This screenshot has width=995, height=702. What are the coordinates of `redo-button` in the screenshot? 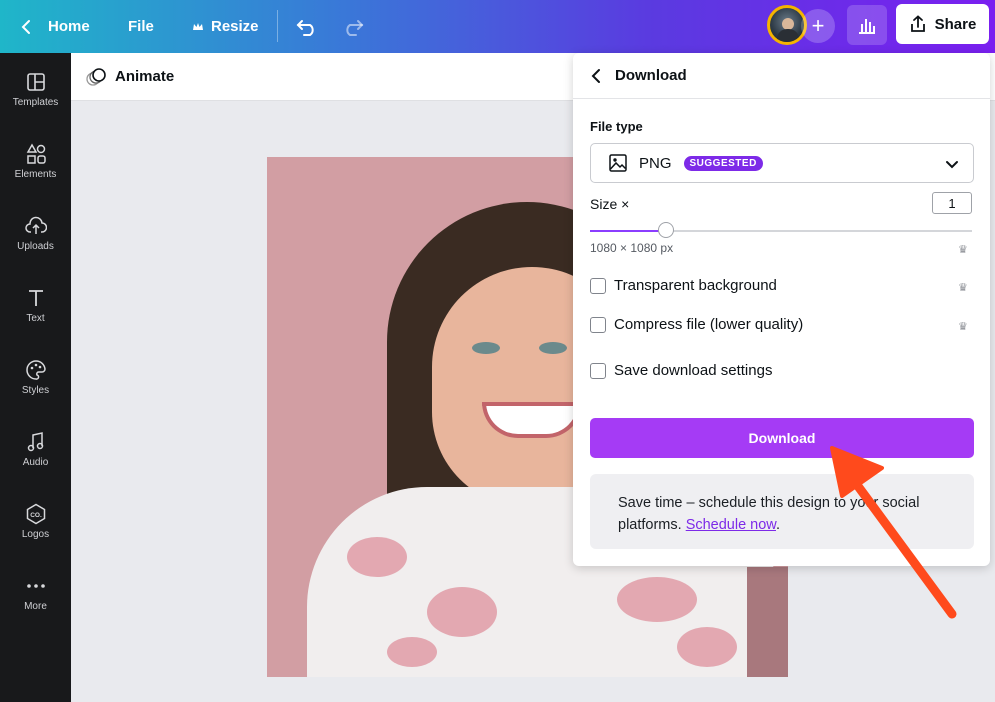 It's located at (353, 26).